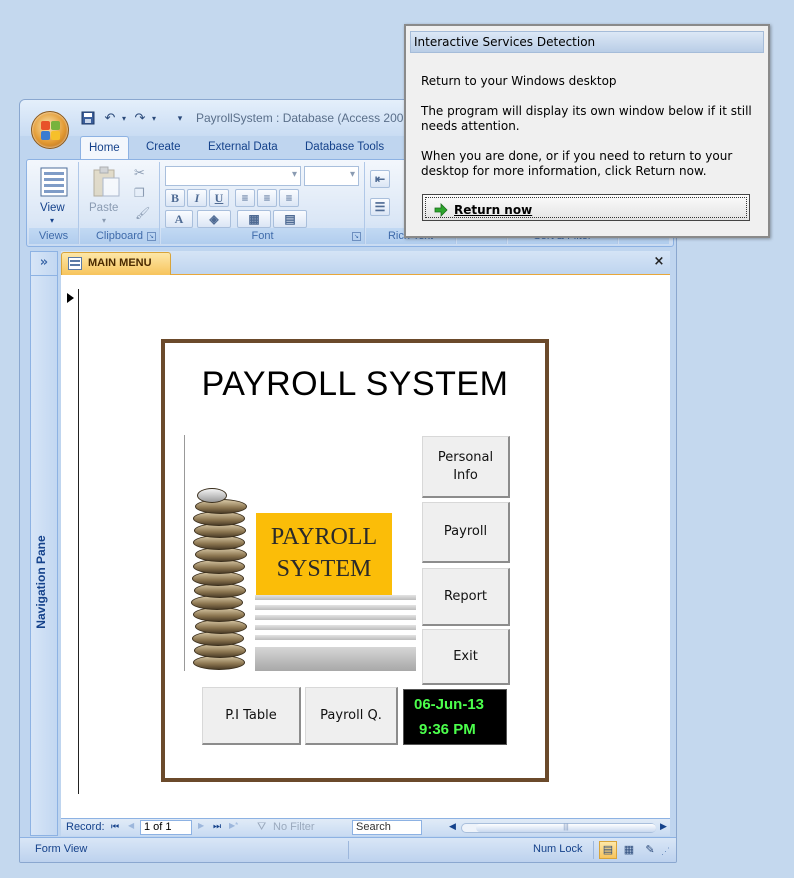 This screenshot has width=794, height=878. What do you see at coordinates (566, 828) in the screenshot?
I see `scroll-thumb: |||` at bounding box center [566, 828].